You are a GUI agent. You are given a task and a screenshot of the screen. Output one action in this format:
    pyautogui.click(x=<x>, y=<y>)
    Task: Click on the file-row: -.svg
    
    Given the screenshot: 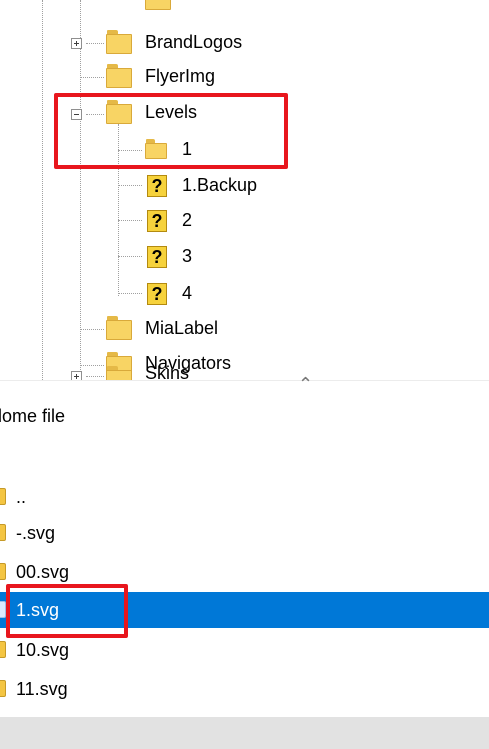 What is the action you would take?
    pyautogui.click(x=244, y=533)
    